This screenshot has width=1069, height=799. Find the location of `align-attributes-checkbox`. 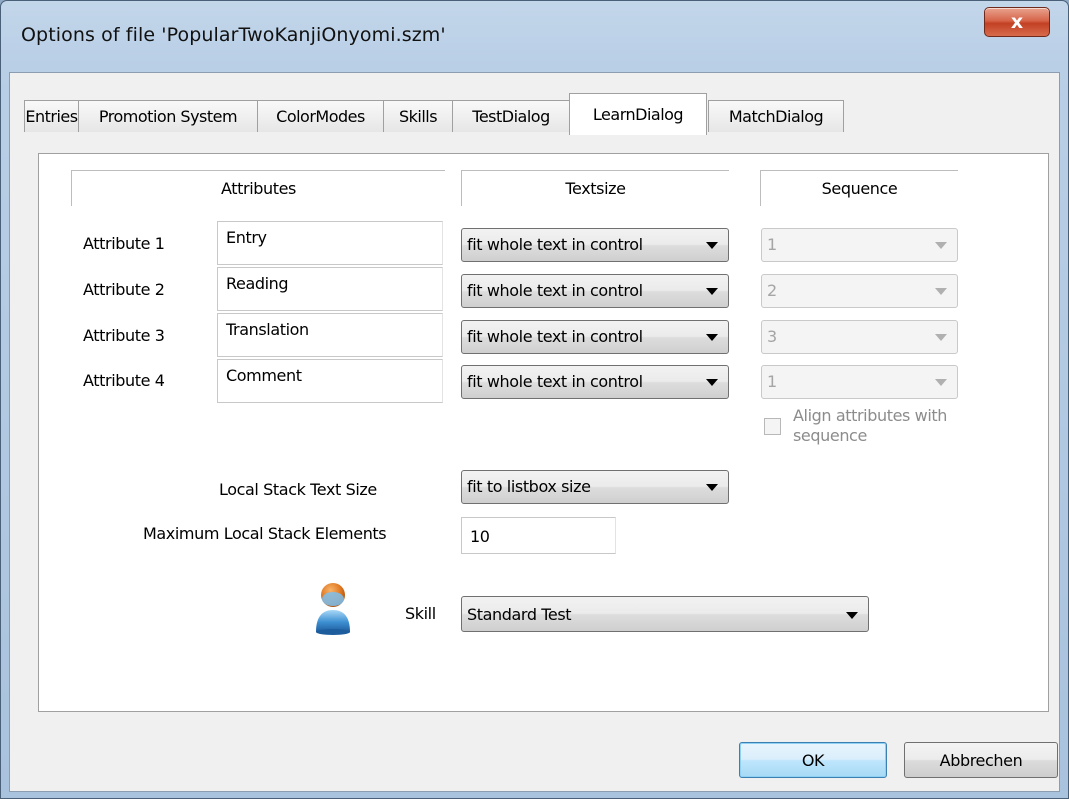

align-attributes-checkbox is located at coordinates (772, 426).